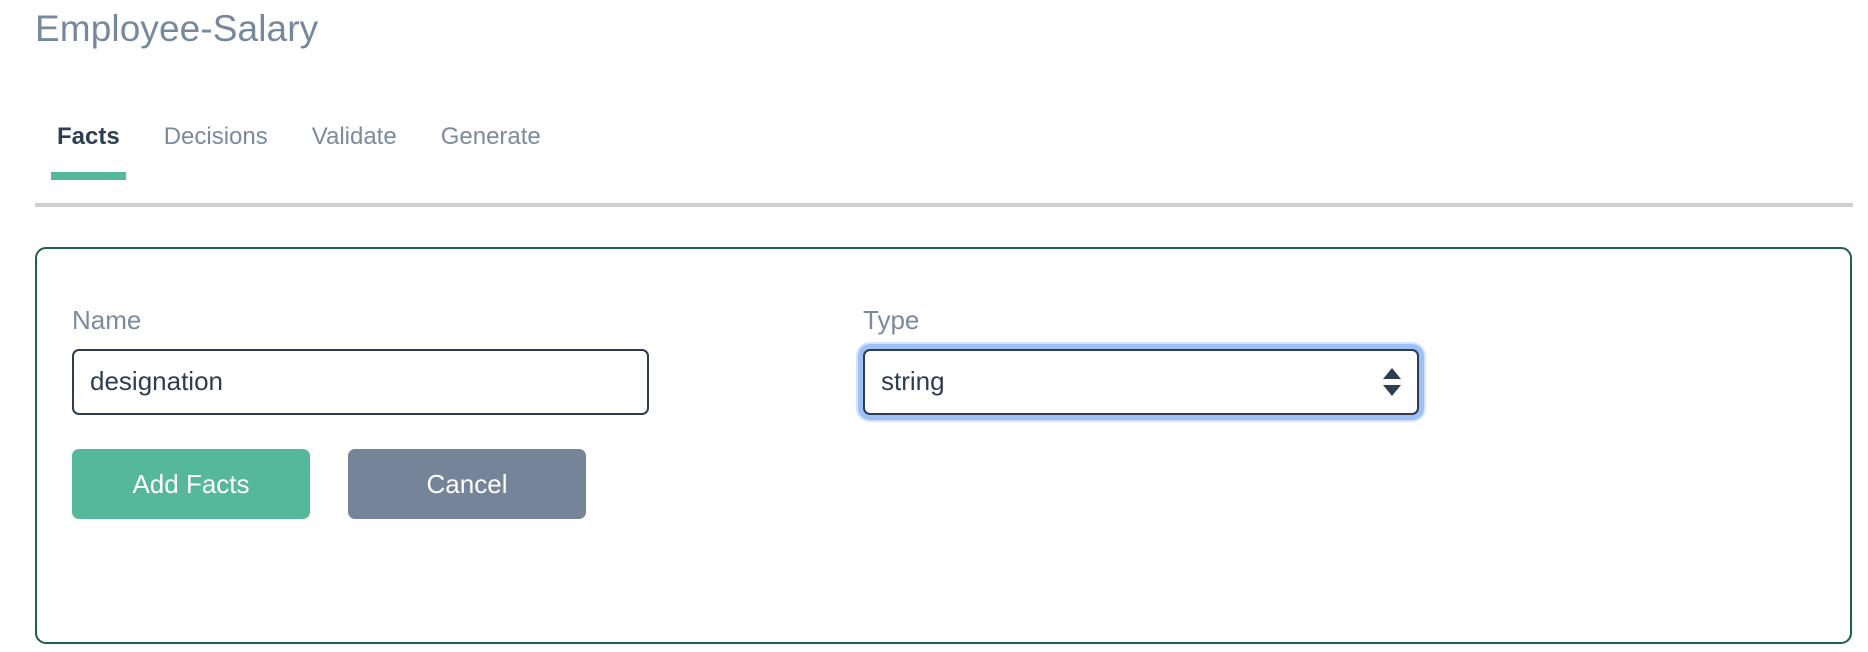 This screenshot has height=652, width=1868. I want to click on cancel-button: Cancel, so click(467, 484).